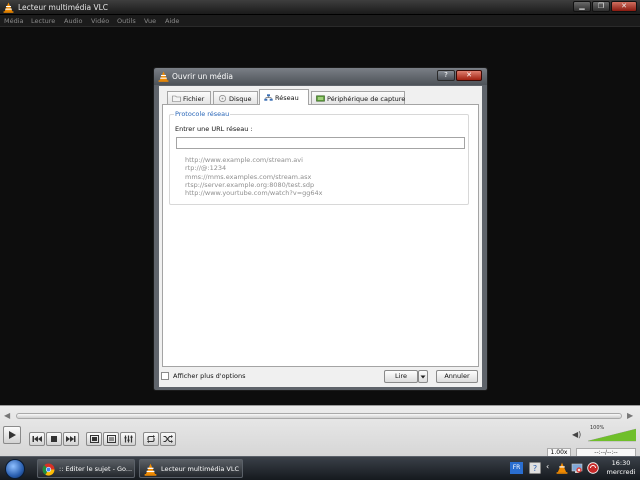  Describe the element at coordinates (214, 129) in the screenshot. I see `url-label: Entrer une URL réseau :` at that location.